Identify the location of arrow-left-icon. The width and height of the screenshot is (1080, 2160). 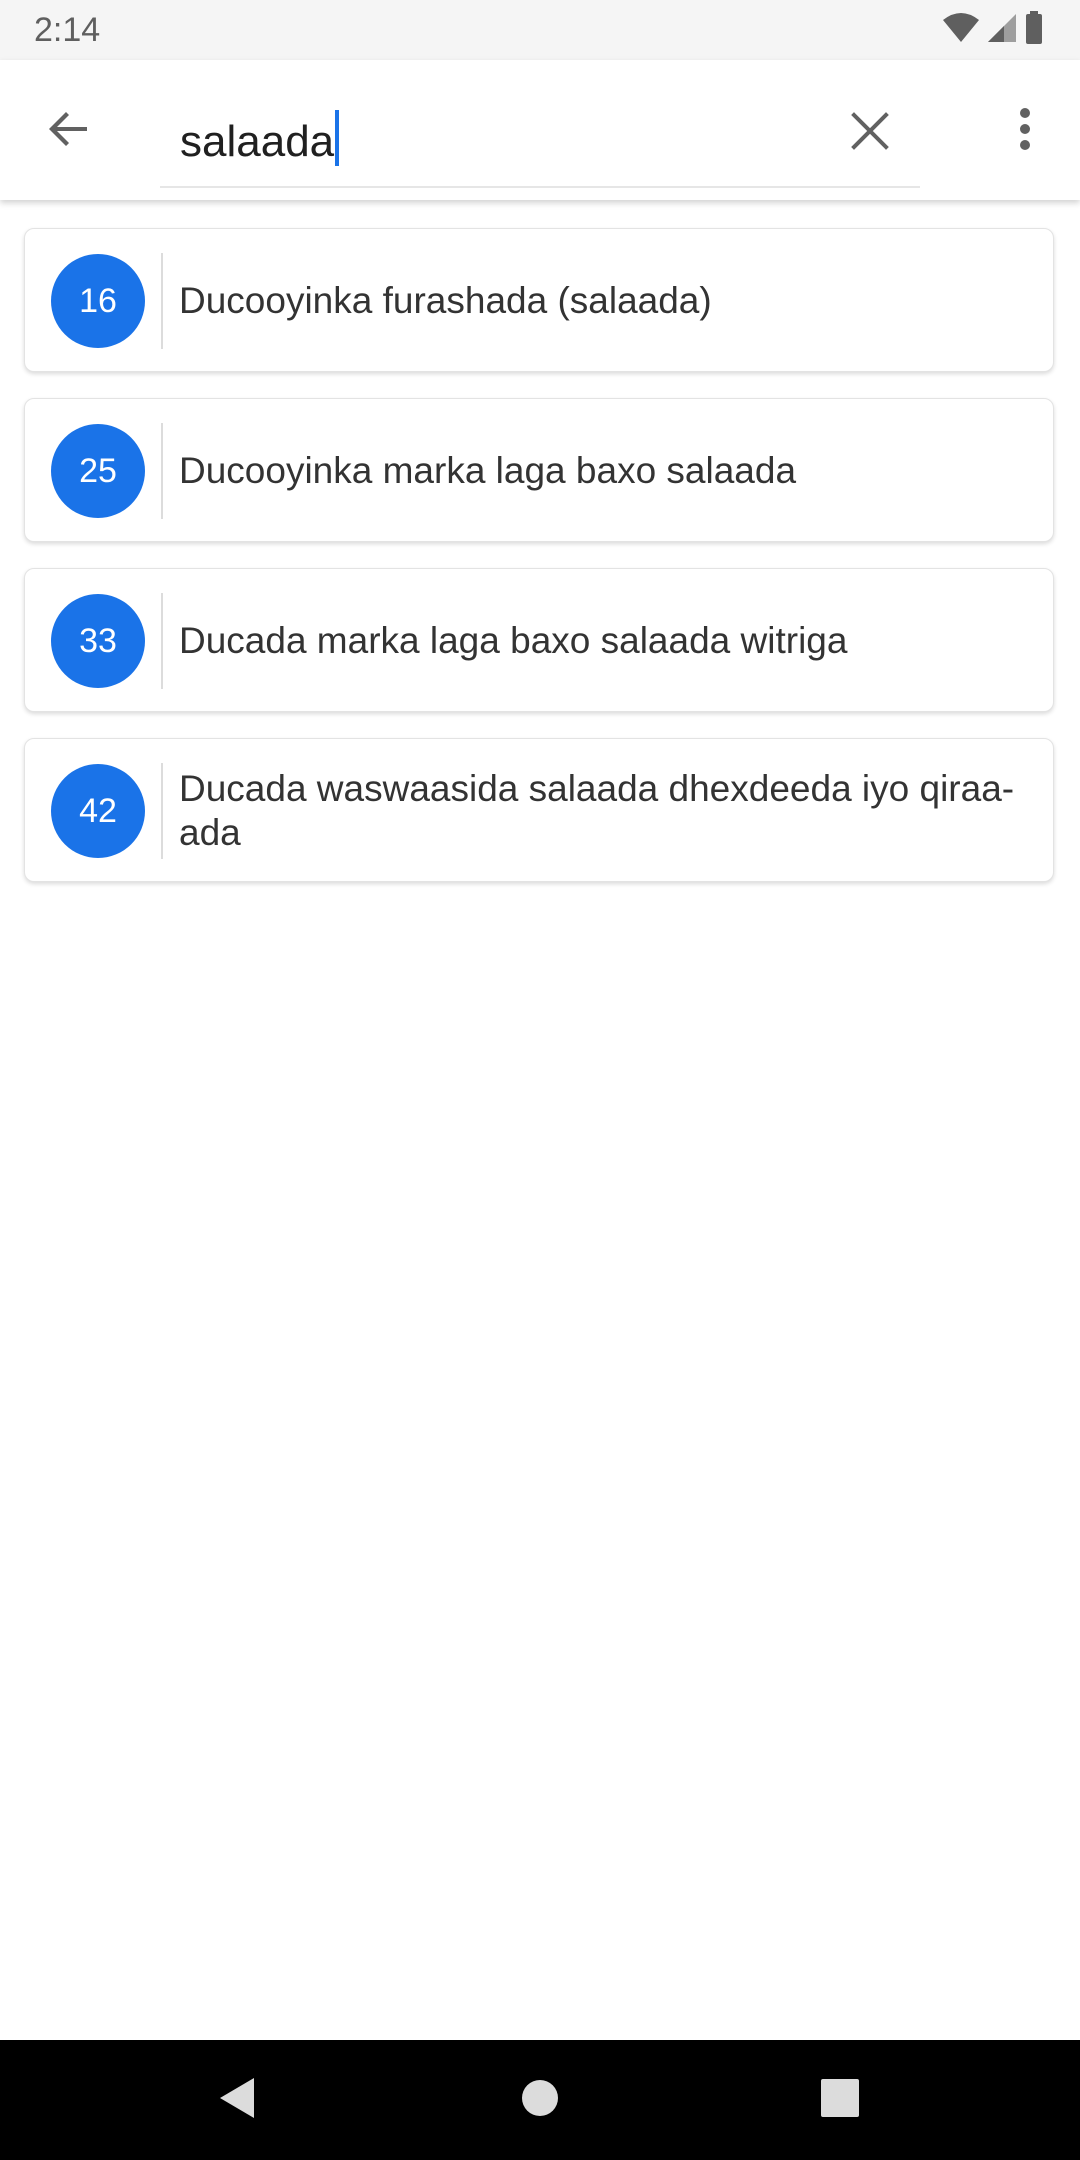
(69, 131).